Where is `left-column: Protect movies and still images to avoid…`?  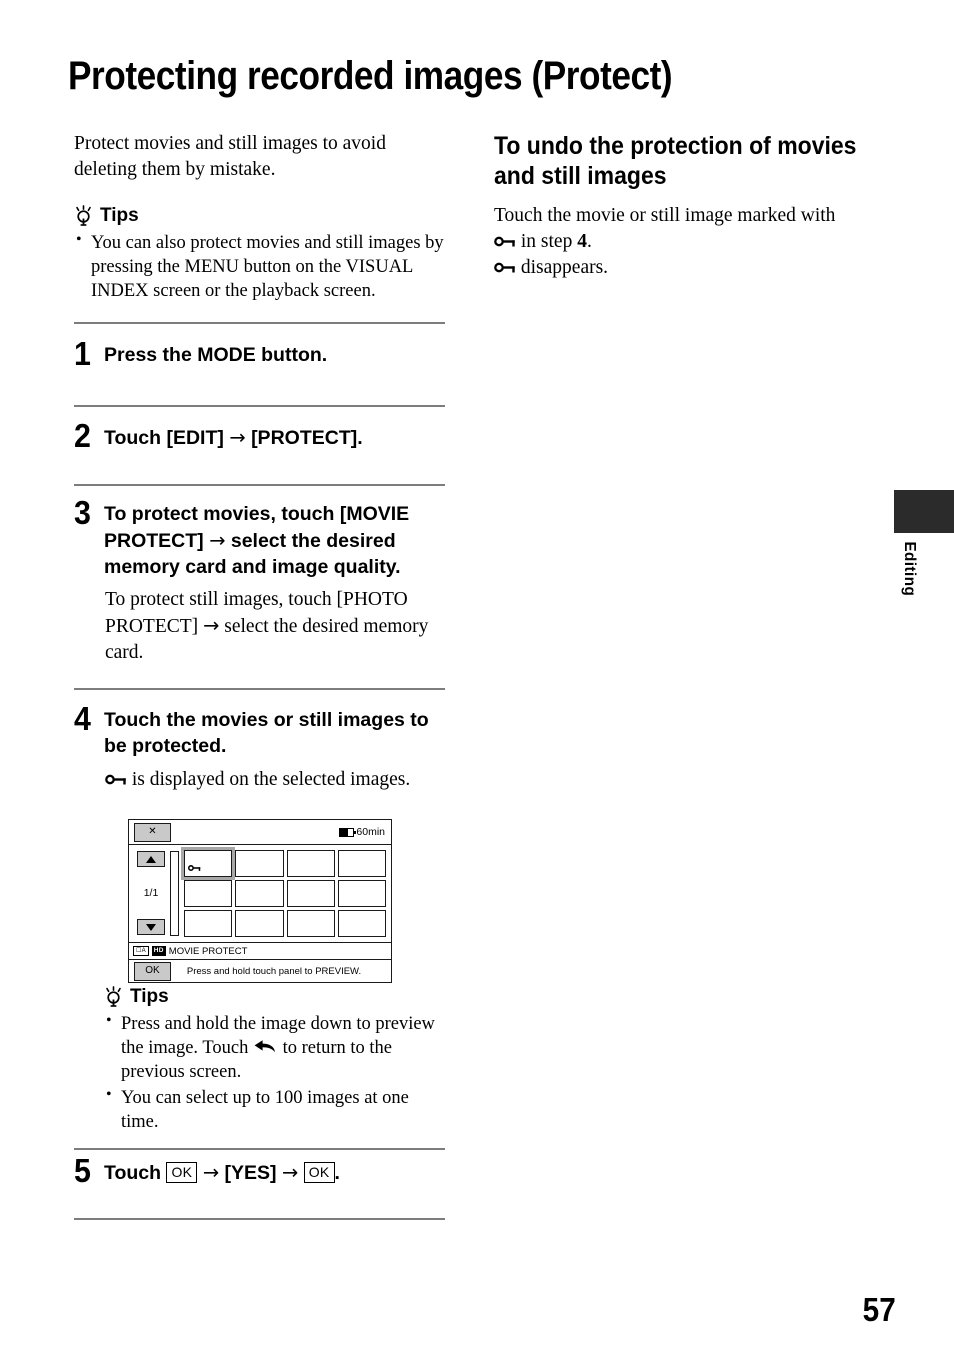
left-column: Protect movies and still images to avoid… is located at coordinates (259, 218).